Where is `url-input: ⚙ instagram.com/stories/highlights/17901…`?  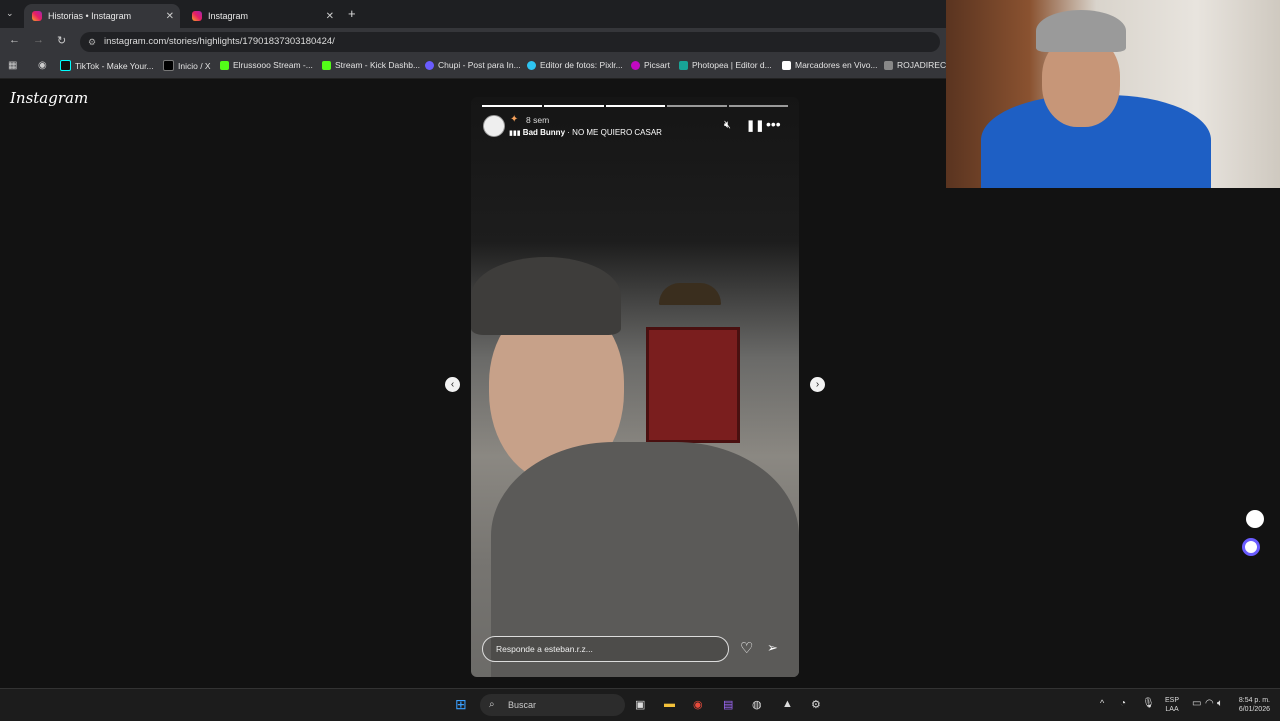
url-input: ⚙ instagram.com/stories/highlights/17901… is located at coordinates (510, 42).